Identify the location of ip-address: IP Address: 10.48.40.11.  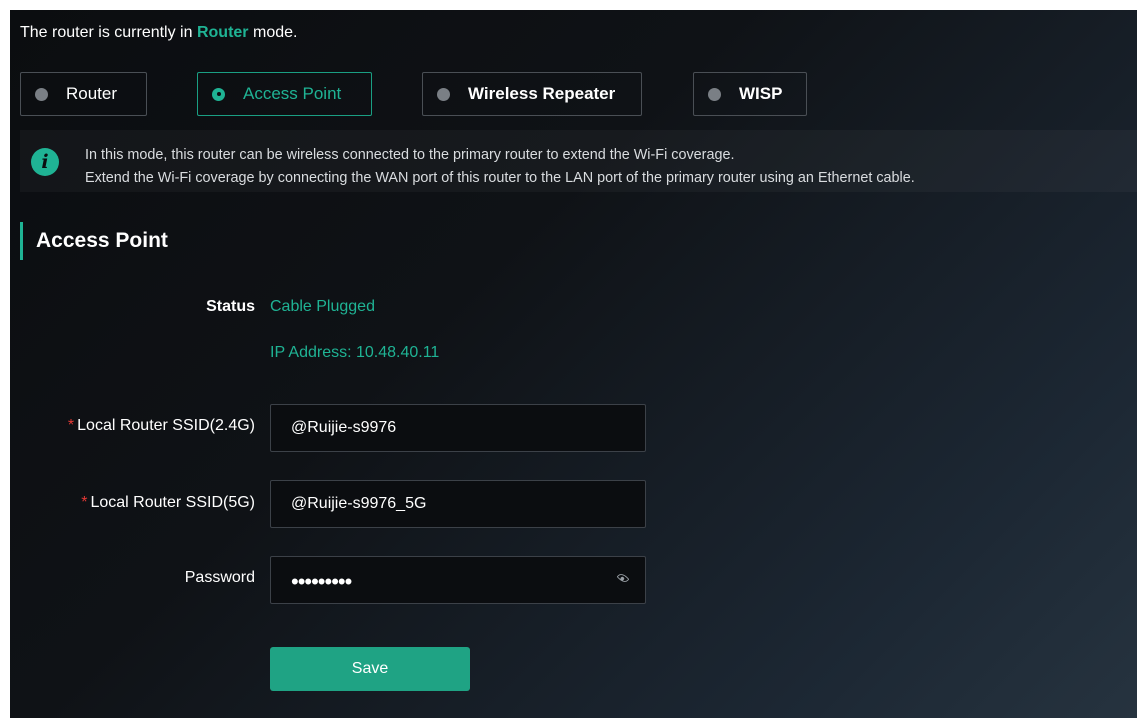
(355, 352).